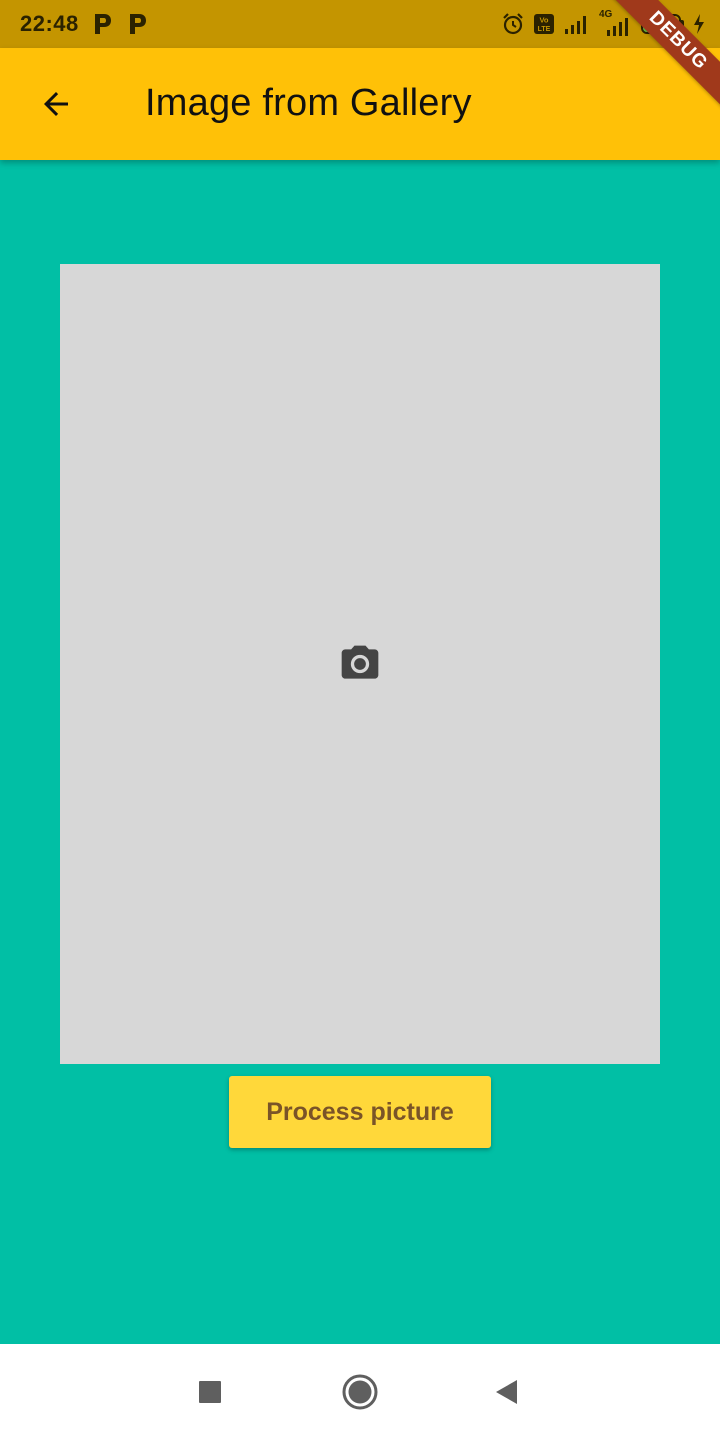 This screenshot has width=720, height=1440. I want to click on recents-button, so click(210, 1392).